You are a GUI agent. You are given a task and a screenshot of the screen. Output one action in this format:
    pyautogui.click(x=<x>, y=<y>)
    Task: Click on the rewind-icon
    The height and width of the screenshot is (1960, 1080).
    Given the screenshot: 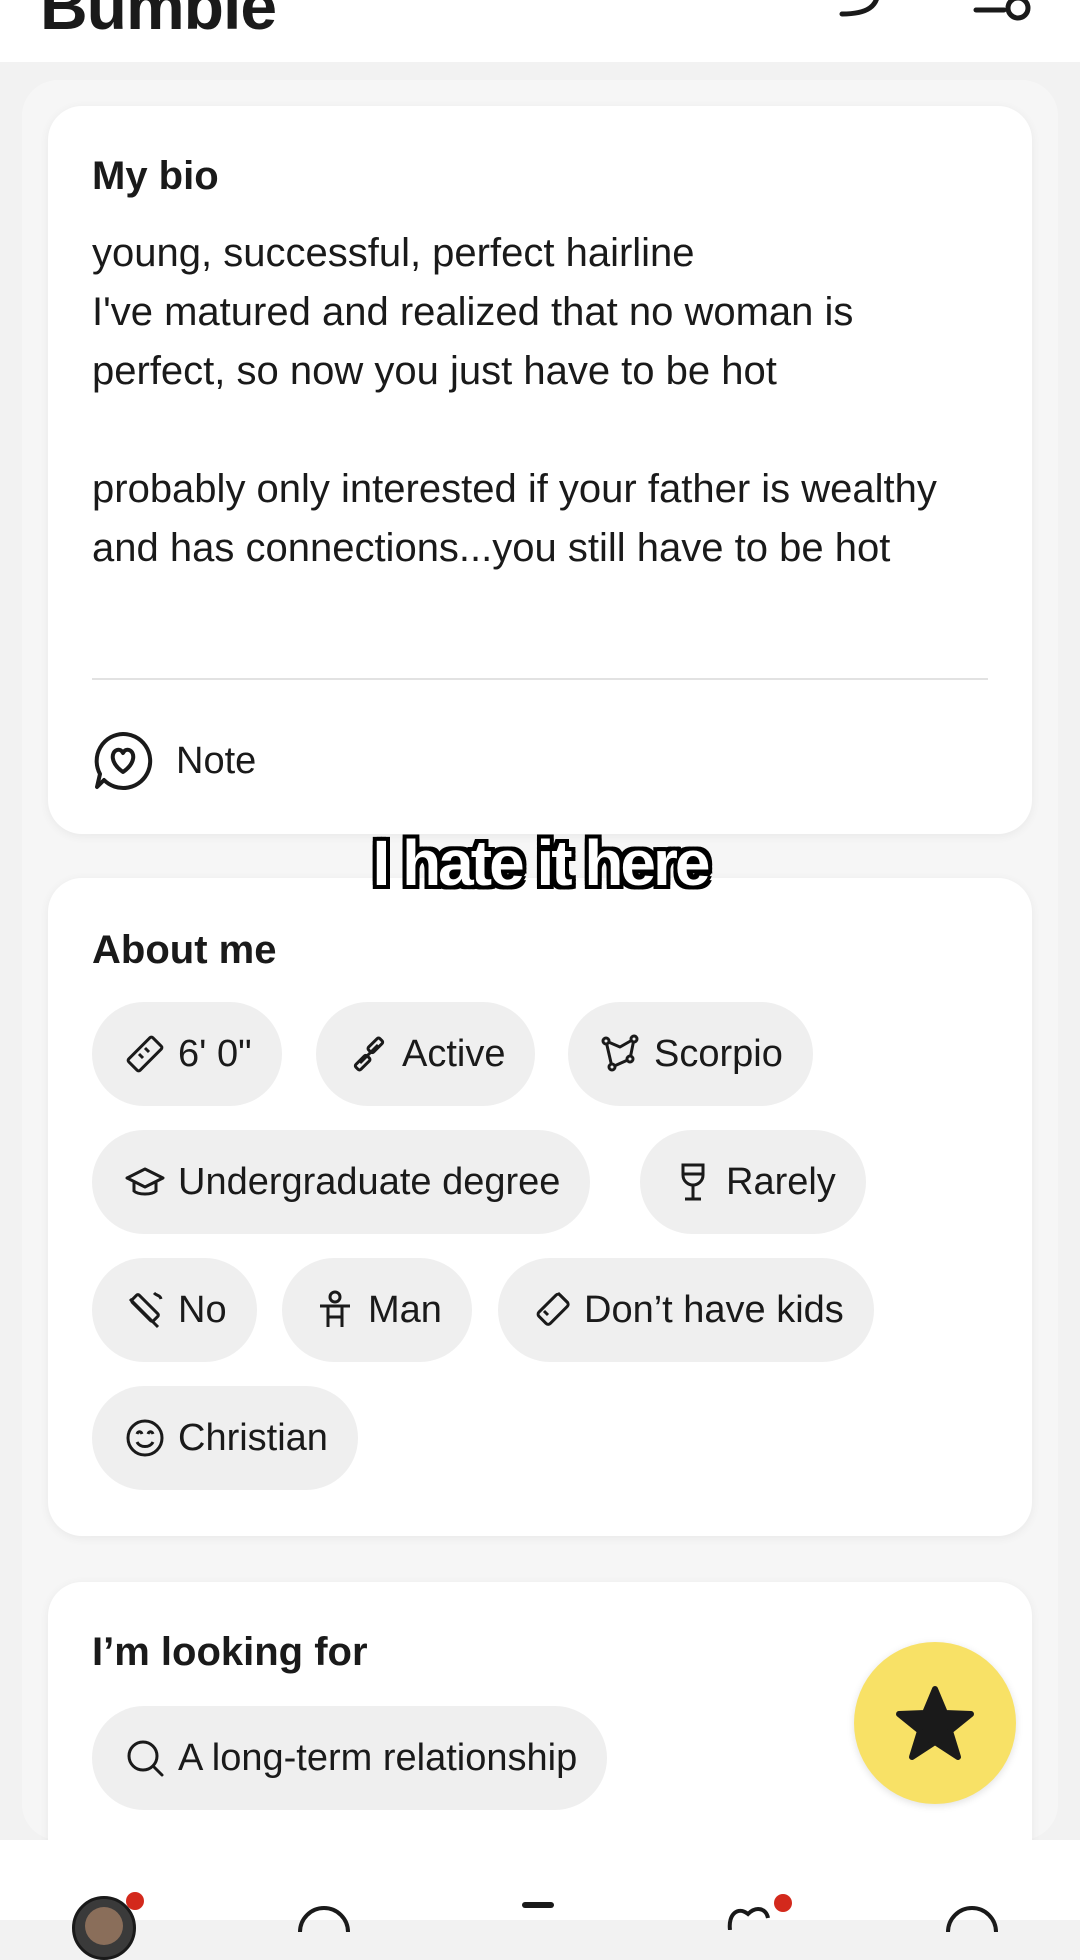 What is the action you would take?
    pyautogui.click(x=863, y=13)
    